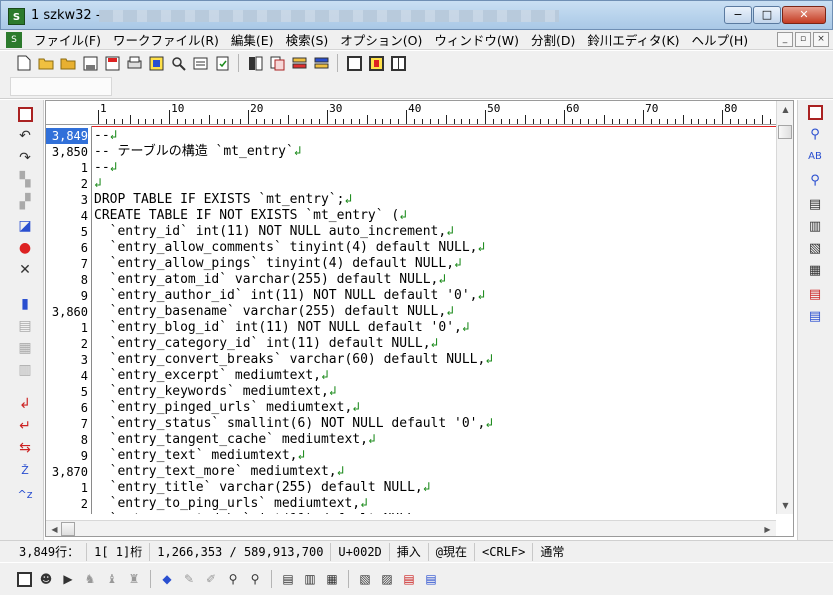 The width and height of the screenshot is (833, 595). I want to click on file-tab, so click(61, 86).